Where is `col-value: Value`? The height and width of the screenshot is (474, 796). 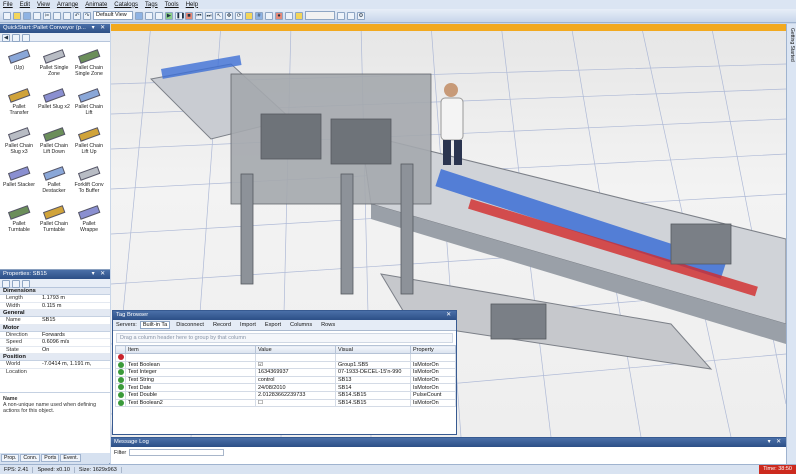
col-value: Value is located at coordinates (295, 349).